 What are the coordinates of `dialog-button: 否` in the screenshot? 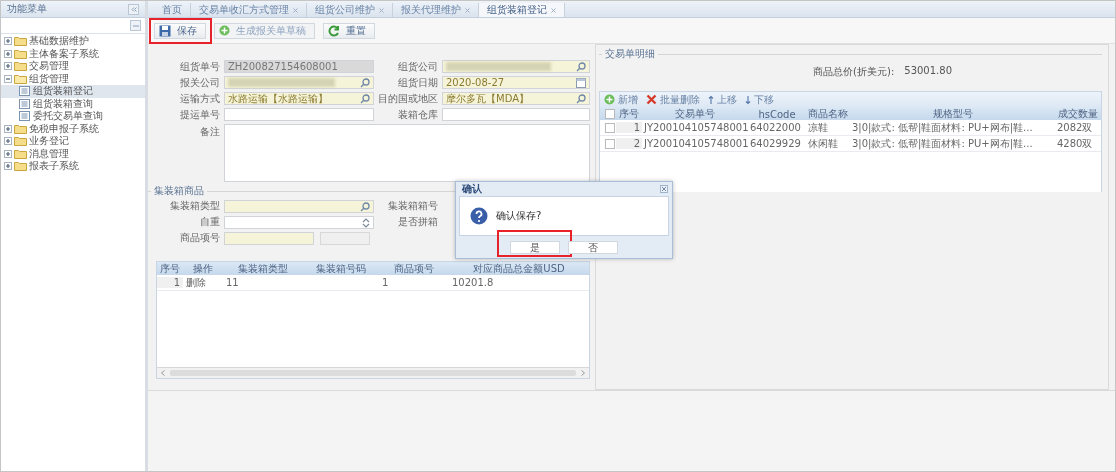 It's located at (593, 247).